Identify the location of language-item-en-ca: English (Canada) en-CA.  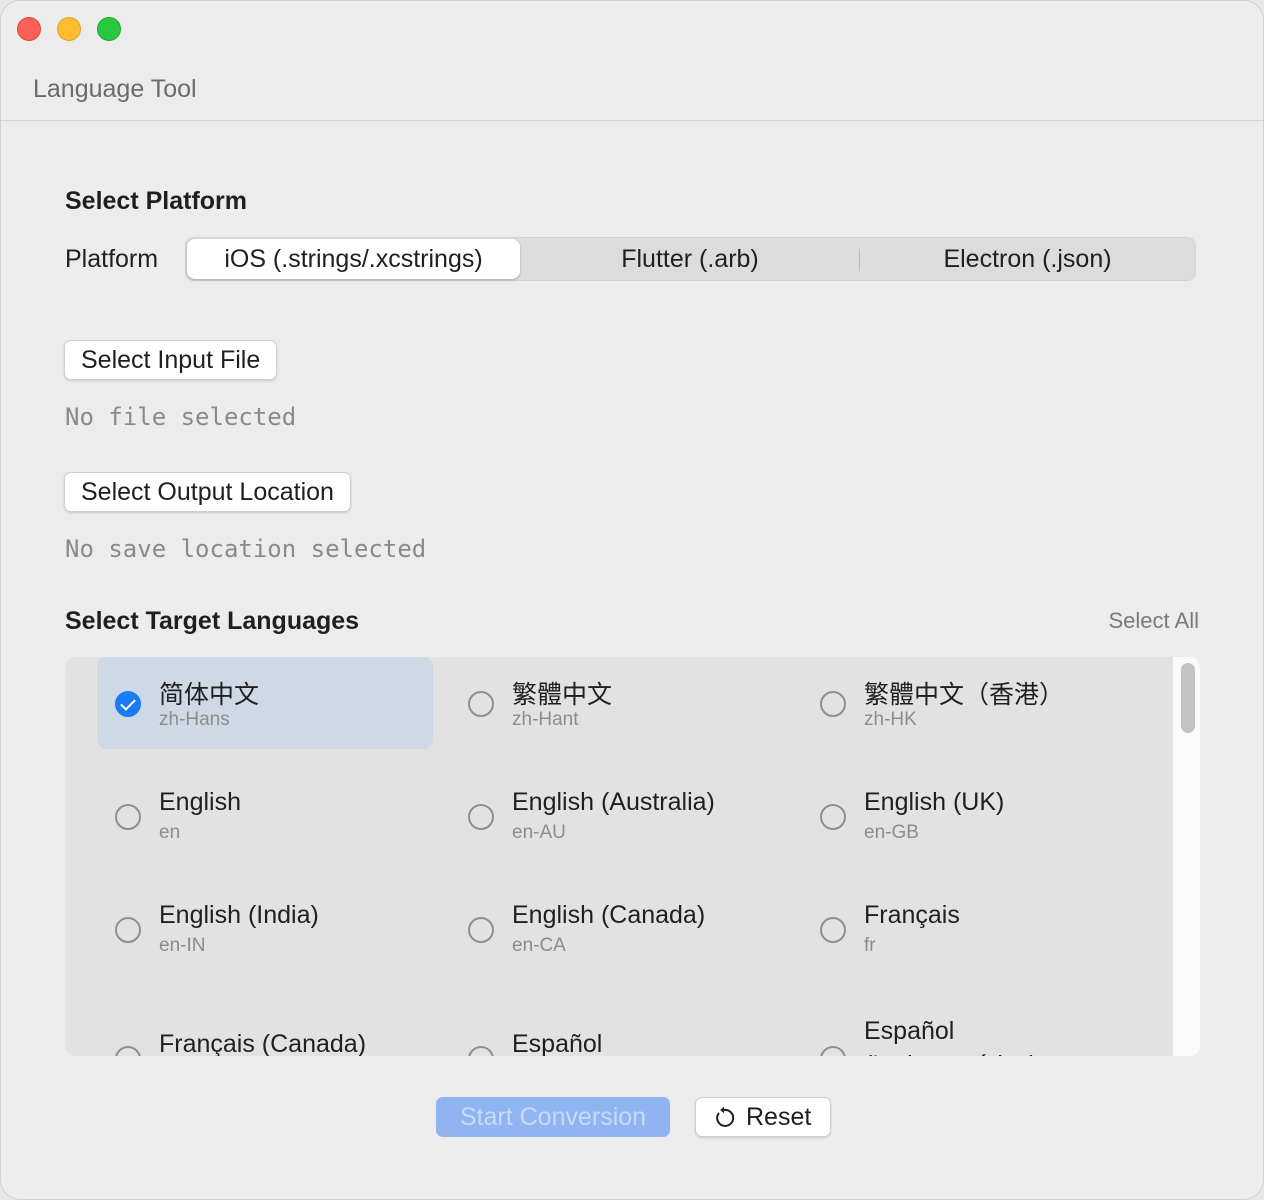
(618, 929).